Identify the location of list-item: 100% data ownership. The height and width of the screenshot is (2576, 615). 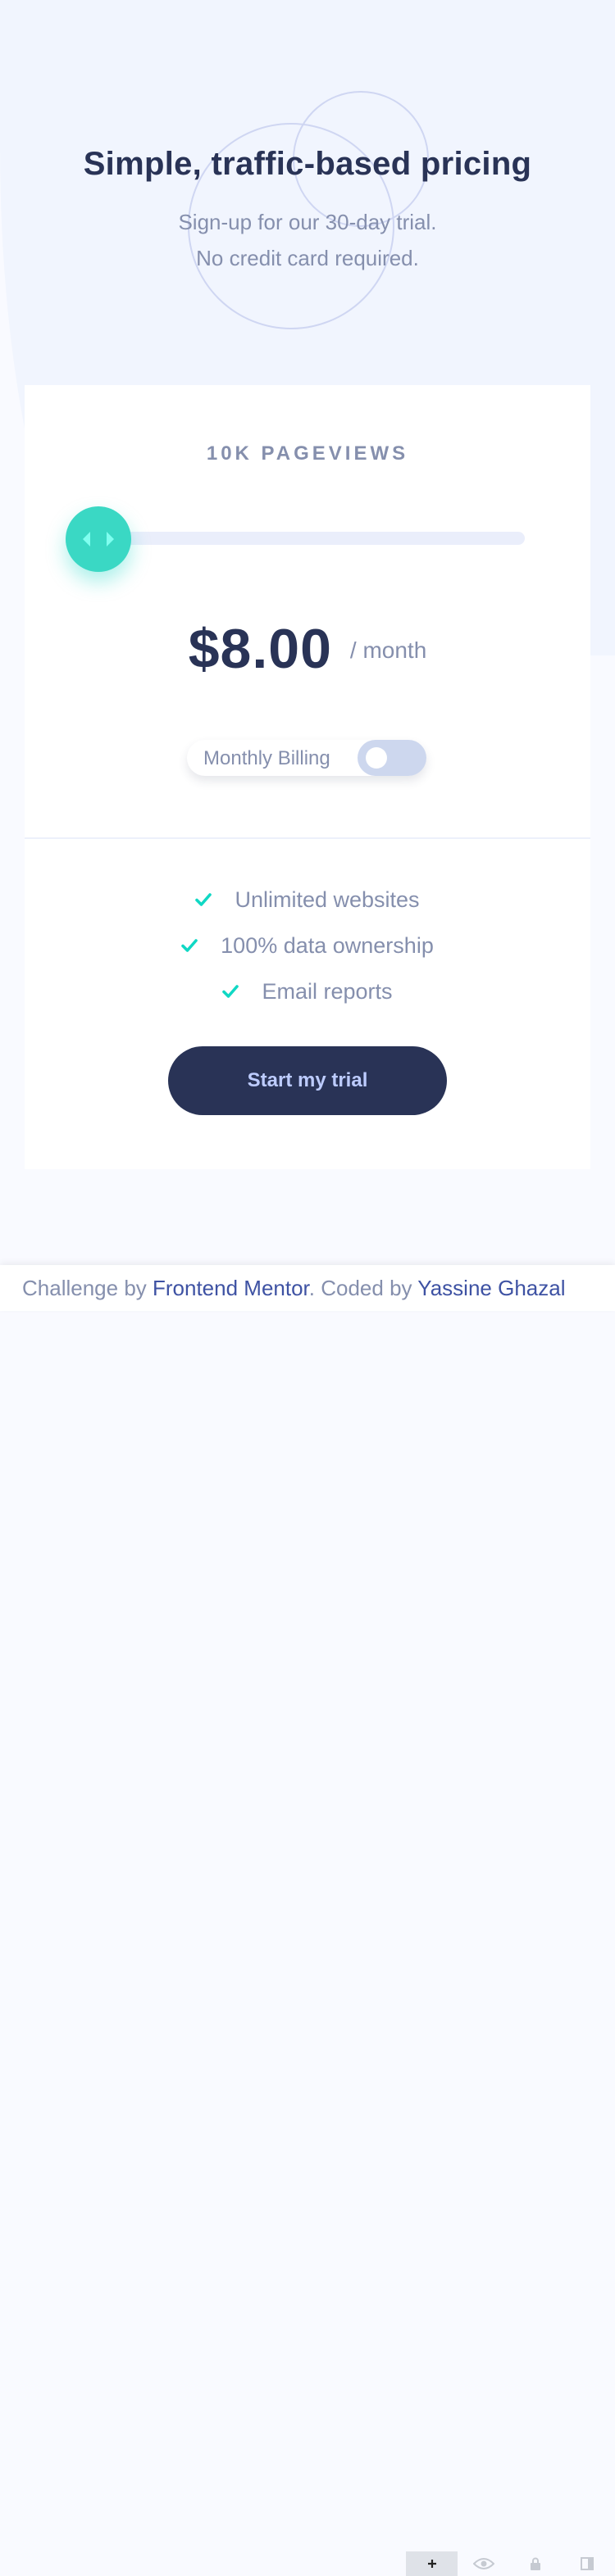
(307, 946).